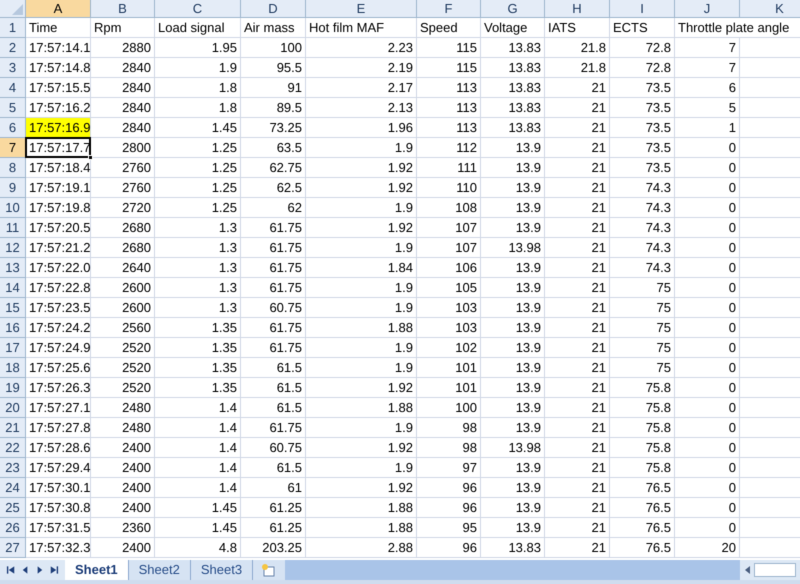 The height and width of the screenshot is (584, 800). Describe the element at coordinates (159, 570) in the screenshot. I see `sheet-tab: Sheet2` at that location.